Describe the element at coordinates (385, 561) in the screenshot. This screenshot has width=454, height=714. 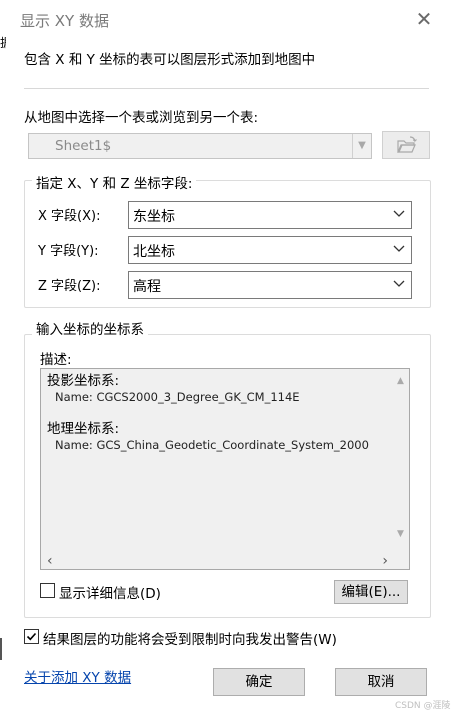
I see `scroll-right-icon: ›` at that location.